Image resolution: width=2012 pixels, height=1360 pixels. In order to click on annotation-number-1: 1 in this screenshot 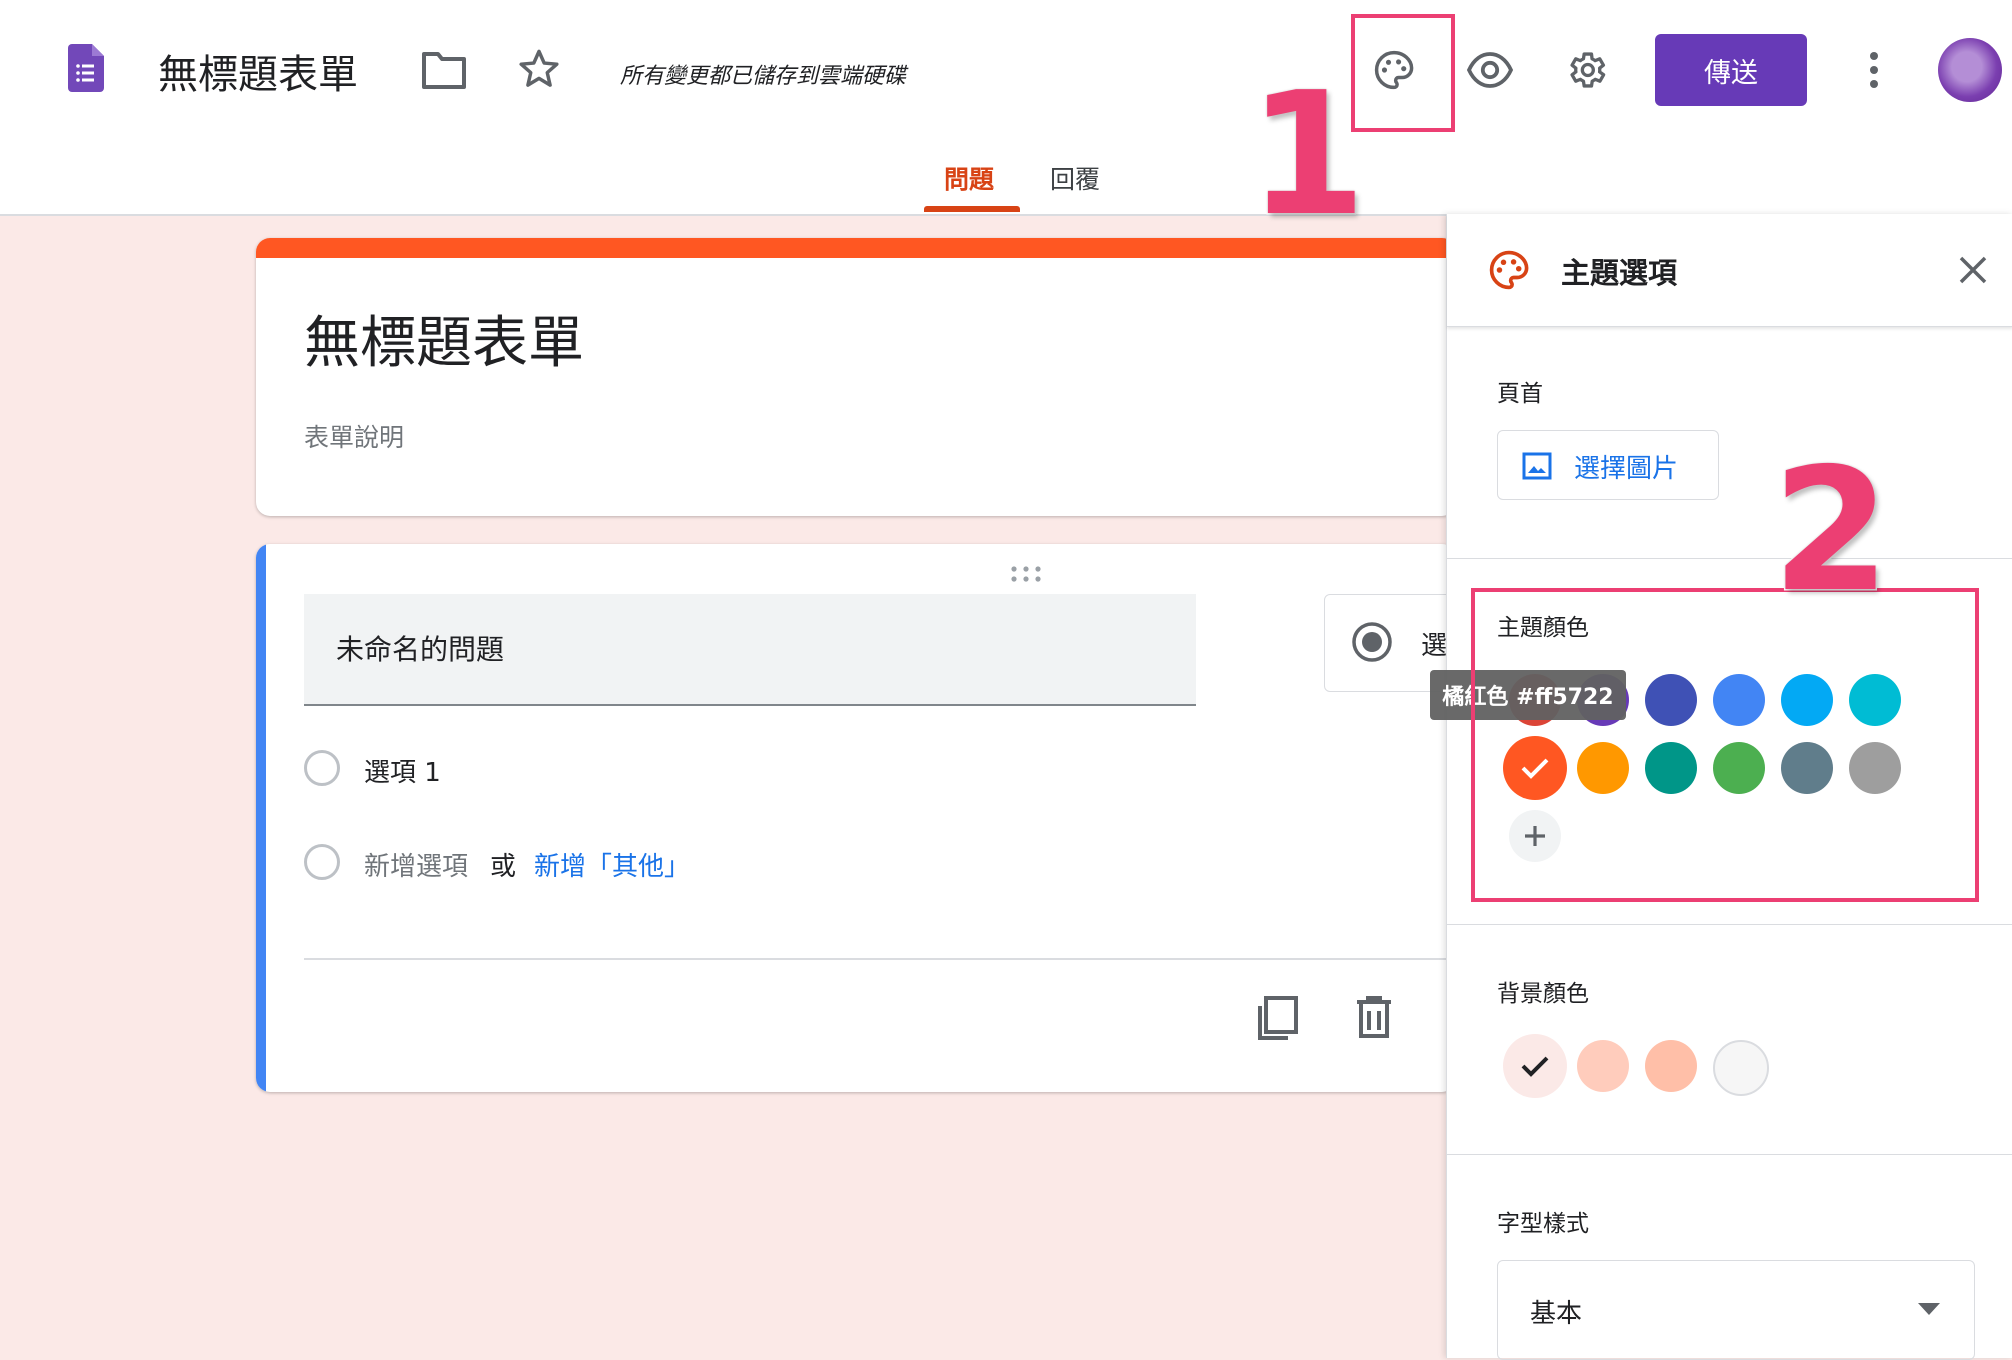, I will do `click(1306, 155)`.